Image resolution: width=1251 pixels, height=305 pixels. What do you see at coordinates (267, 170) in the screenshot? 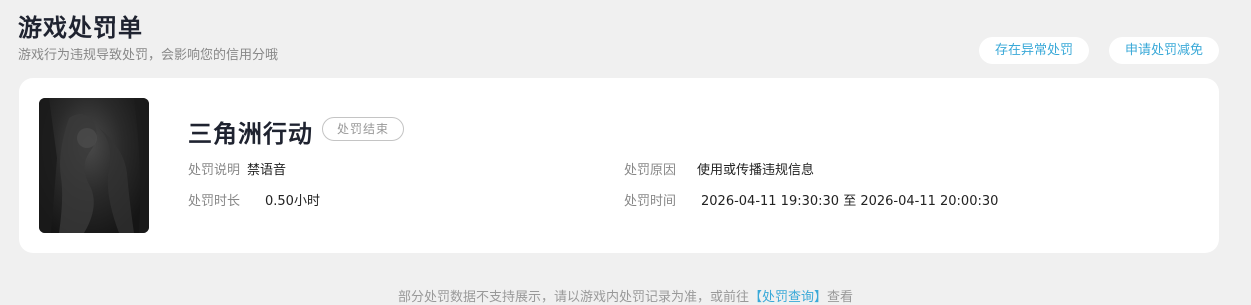
I see `description-value: 禁语音` at bounding box center [267, 170].